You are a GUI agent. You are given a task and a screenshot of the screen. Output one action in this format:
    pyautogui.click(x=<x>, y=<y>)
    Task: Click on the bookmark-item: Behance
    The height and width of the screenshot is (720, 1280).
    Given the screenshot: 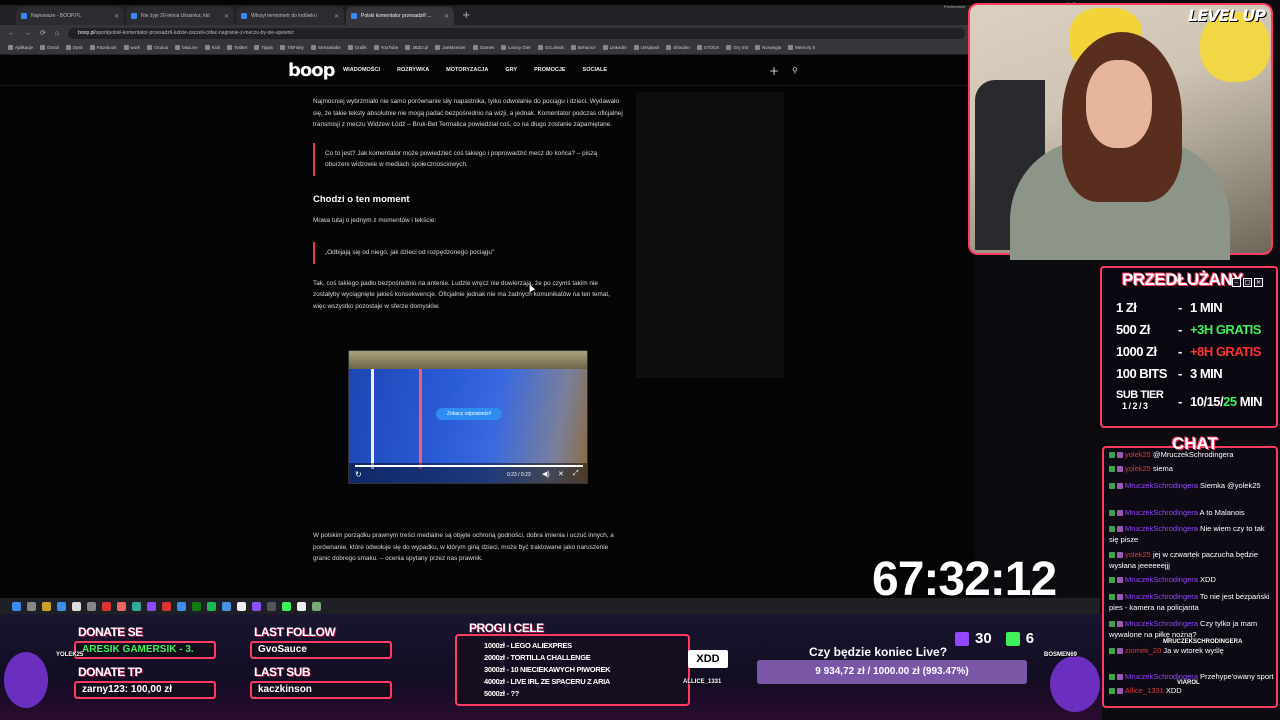 What is the action you would take?
    pyautogui.click(x=583, y=47)
    